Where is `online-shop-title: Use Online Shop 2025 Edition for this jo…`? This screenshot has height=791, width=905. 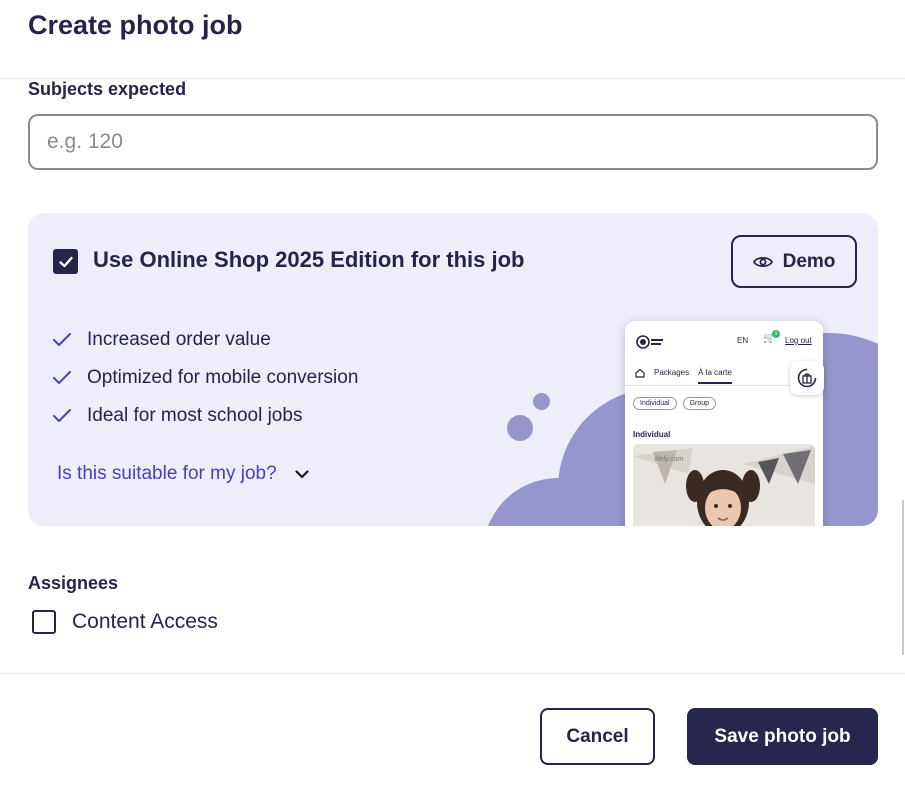 online-shop-title: Use Online Shop 2025 Edition for this jo… is located at coordinates (309, 259).